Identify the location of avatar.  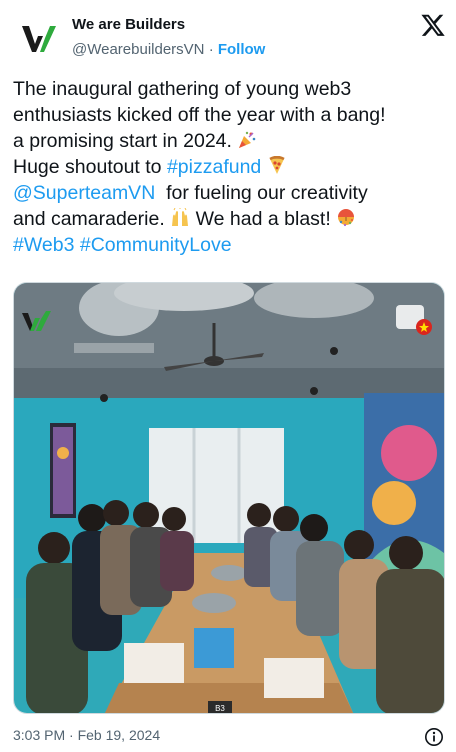
(38, 38).